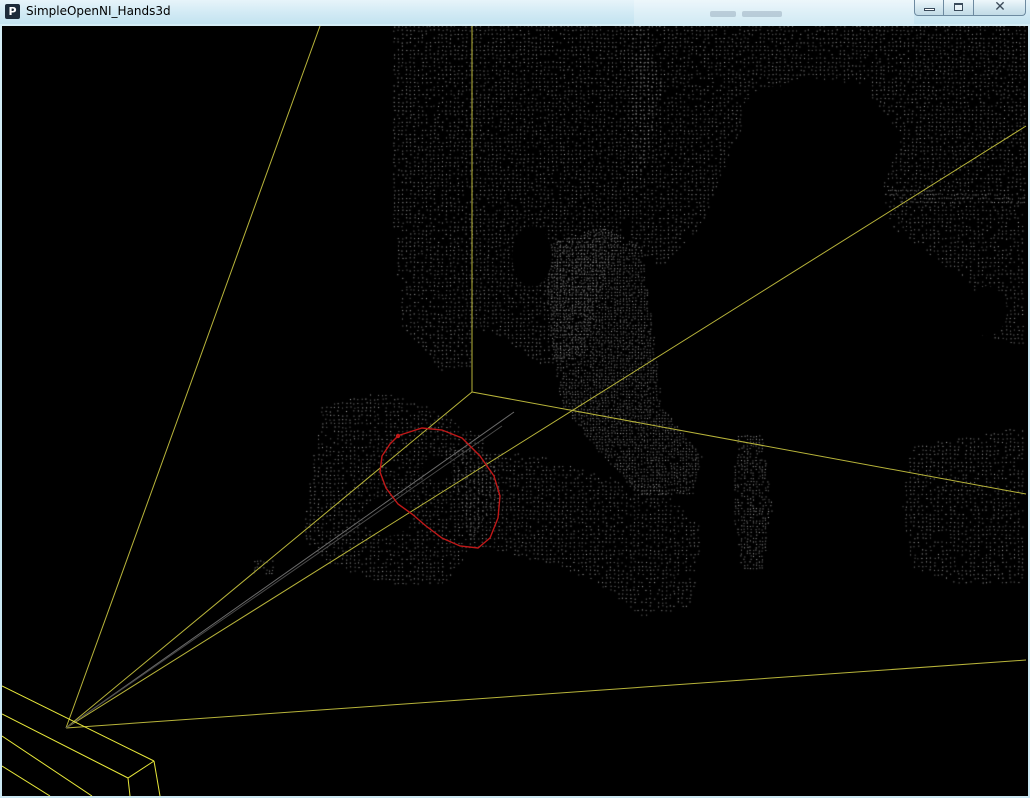 The image size is (1030, 798). I want to click on close-icon: ✕, so click(1000, 7).